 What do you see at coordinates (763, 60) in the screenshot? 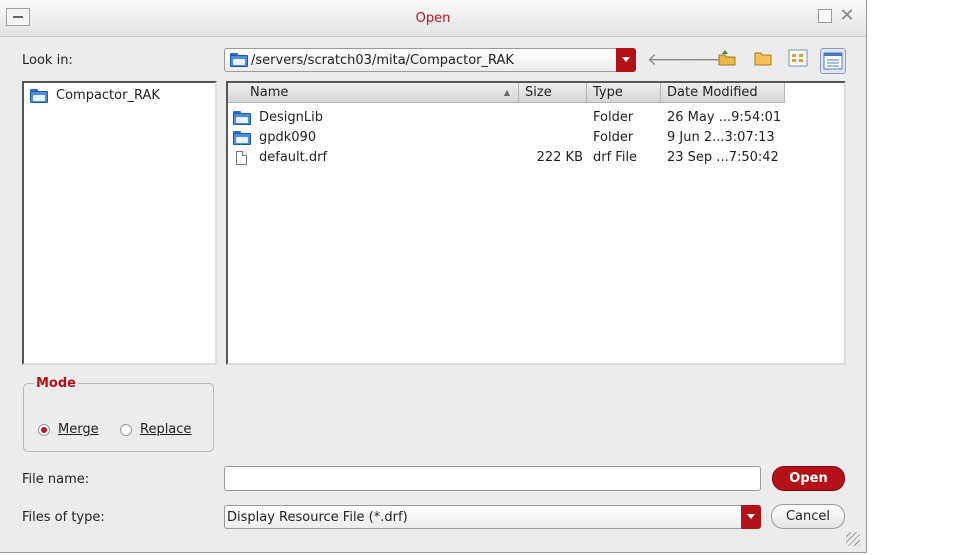
I see `new-folder-icon` at bounding box center [763, 60].